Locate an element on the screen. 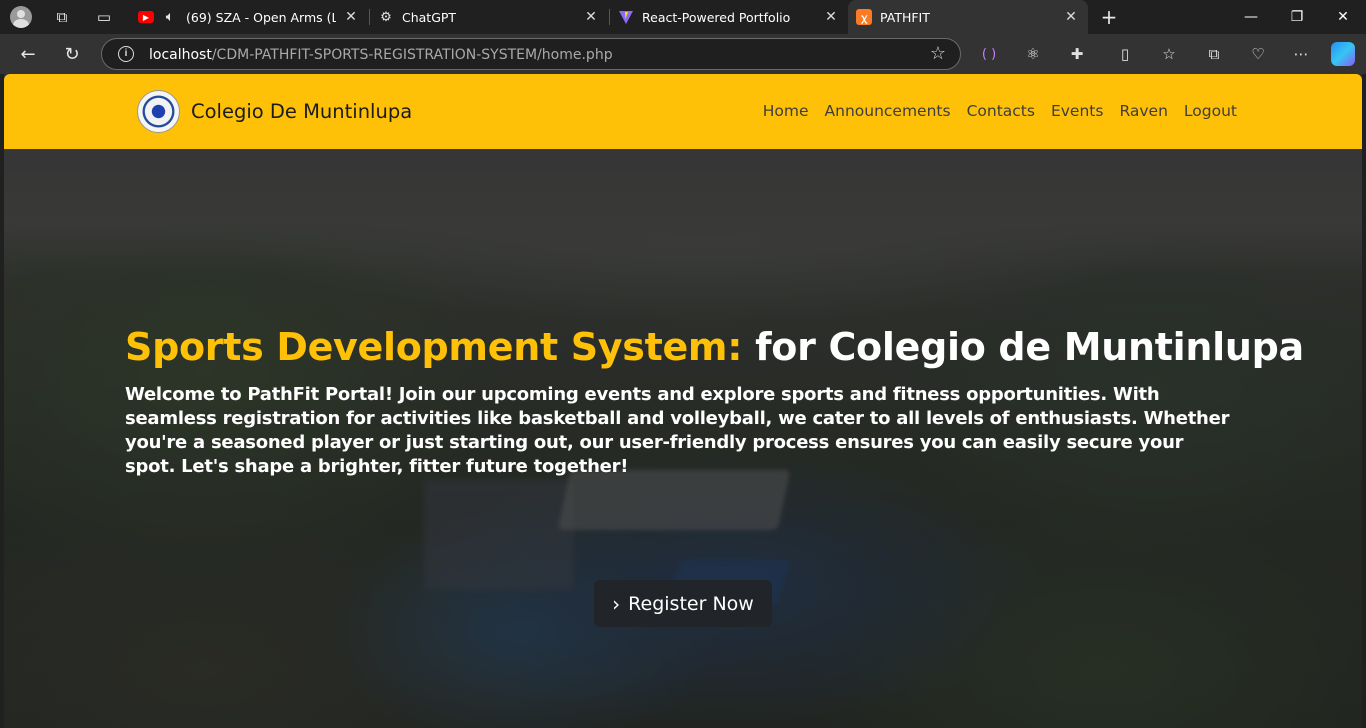 The width and height of the screenshot is (1366, 728). extensions-icon: ✚ is located at coordinates (1077, 54).